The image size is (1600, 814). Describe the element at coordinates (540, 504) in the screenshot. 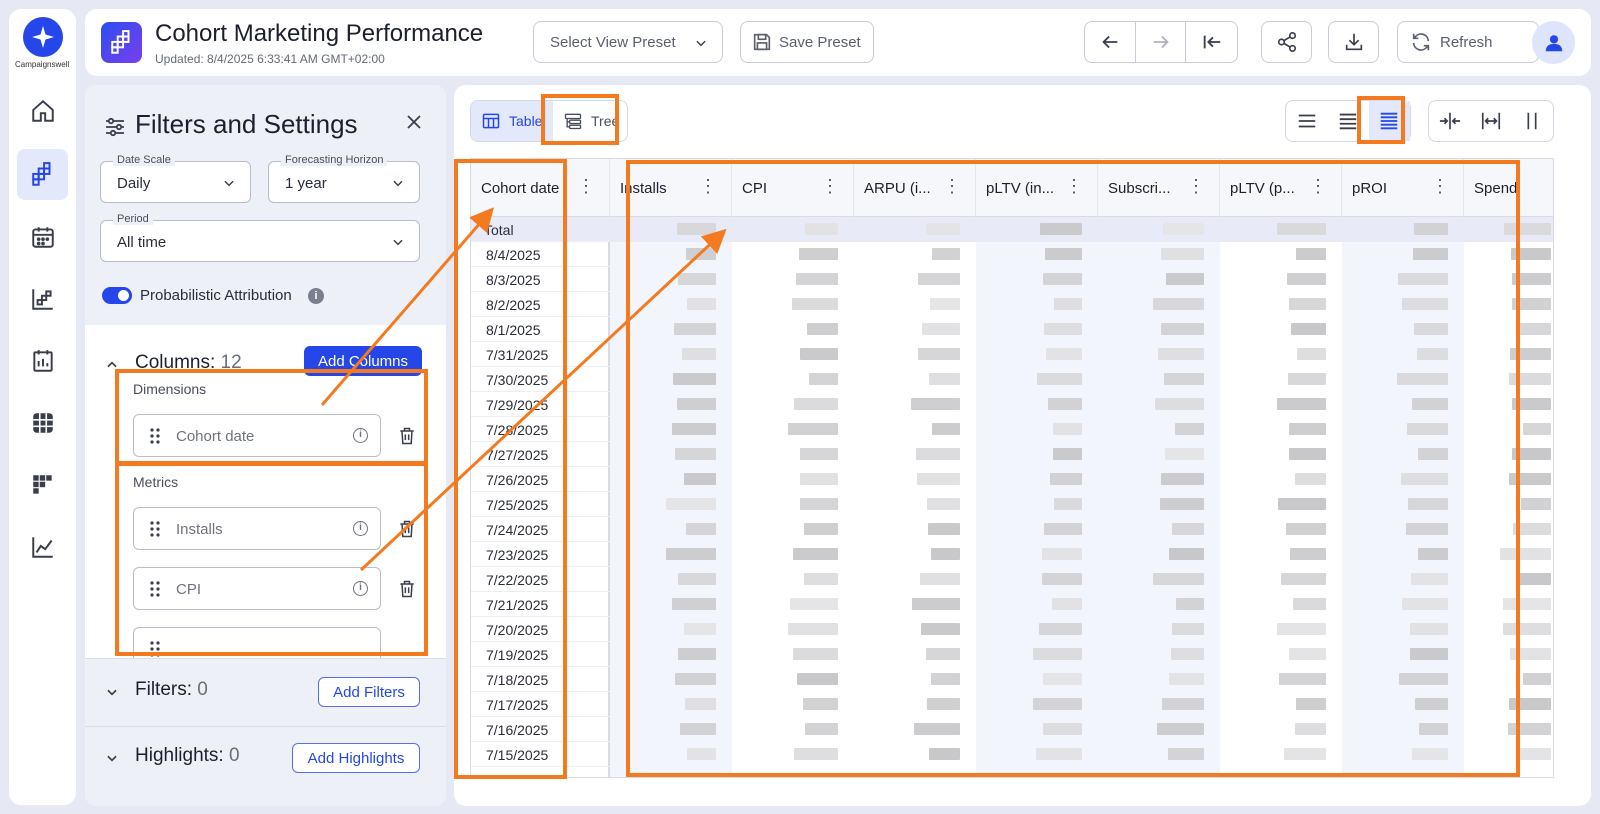

I see `table-row: 7/25/2025` at that location.